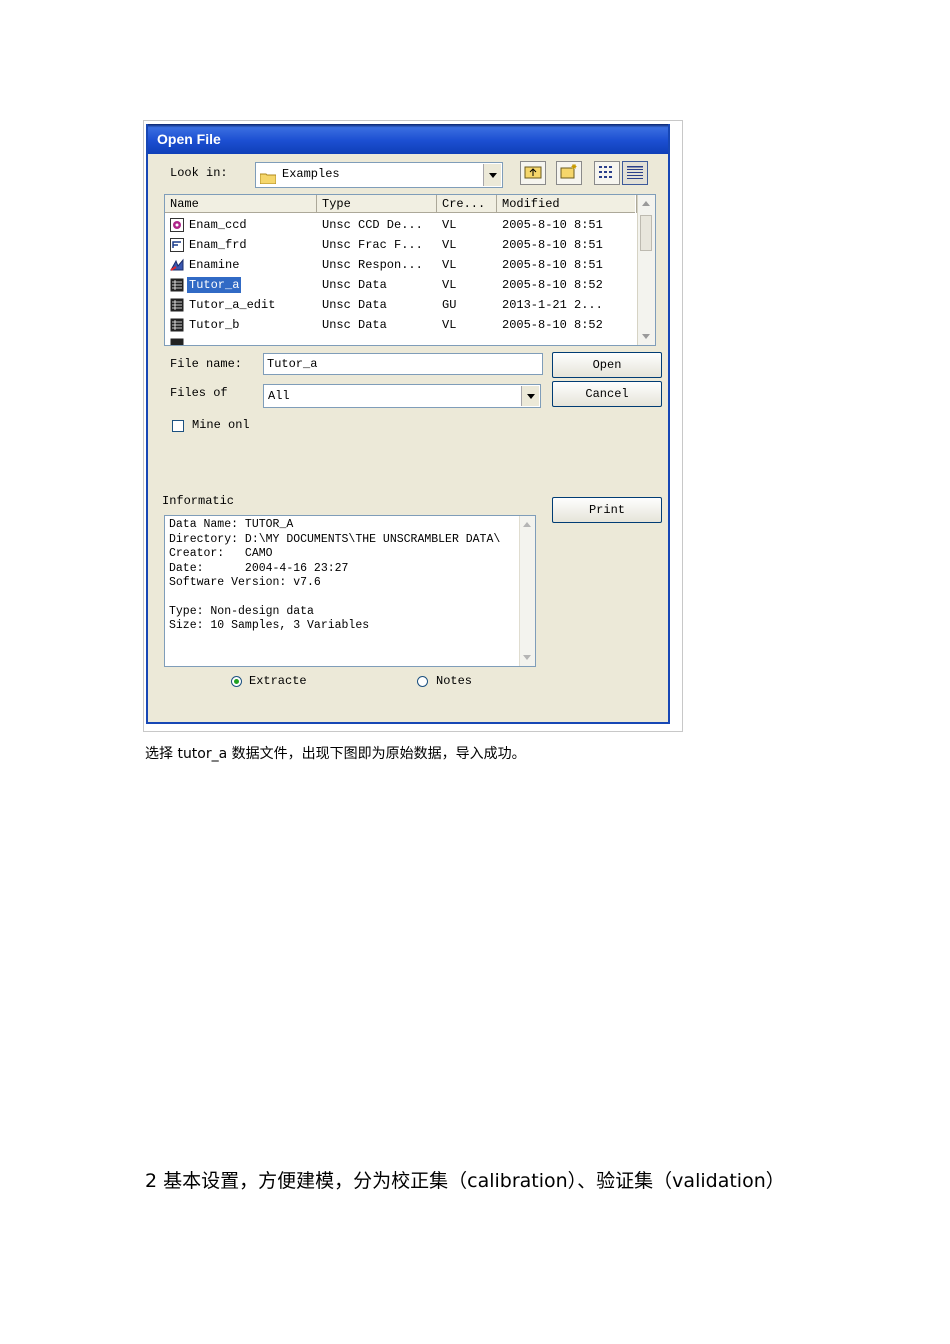 The image size is (950, 1344). Describe the element at coordinates (177, 264) in the screenshot. I see `response-file-icon` at that location.